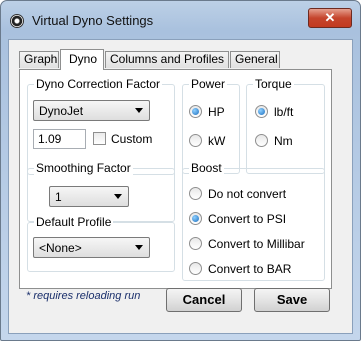  I want to click on custom-checkbox-label: Custom, so click(132, 139).